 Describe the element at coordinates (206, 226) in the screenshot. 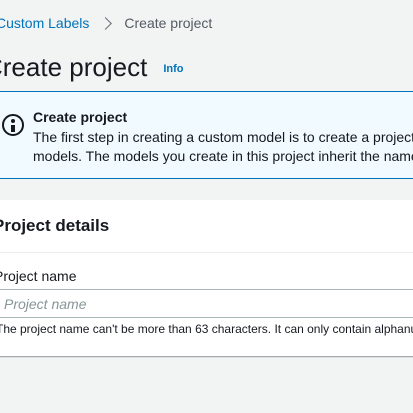

I see `container-header: Project details` at that location.